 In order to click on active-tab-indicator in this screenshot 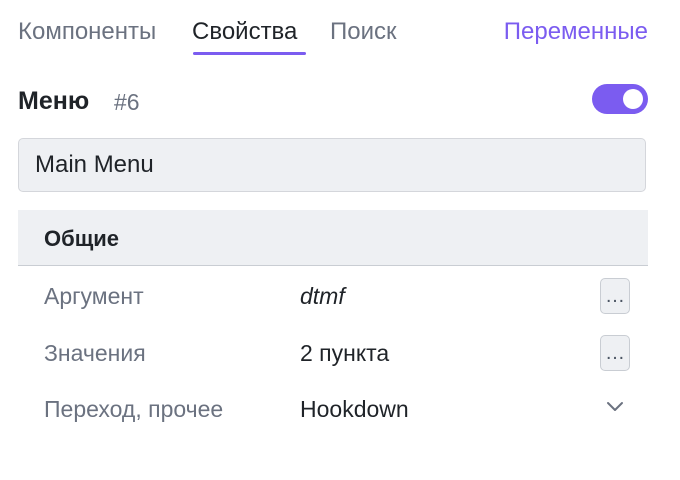, I will do `click(249, 53)`.